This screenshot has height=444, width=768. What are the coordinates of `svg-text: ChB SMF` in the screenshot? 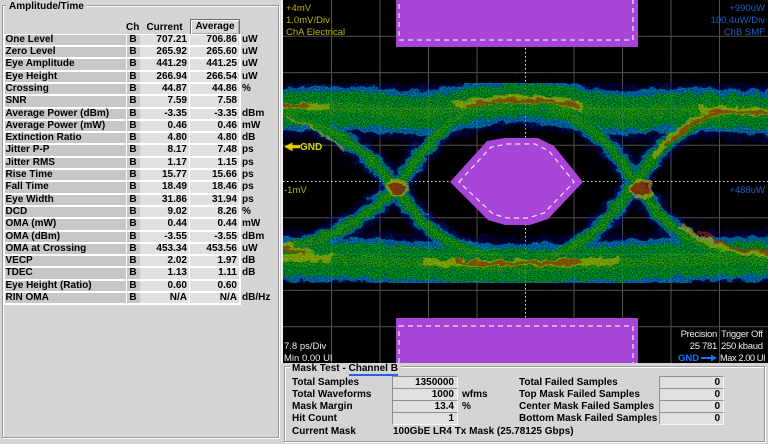 It's located at (744, 32).